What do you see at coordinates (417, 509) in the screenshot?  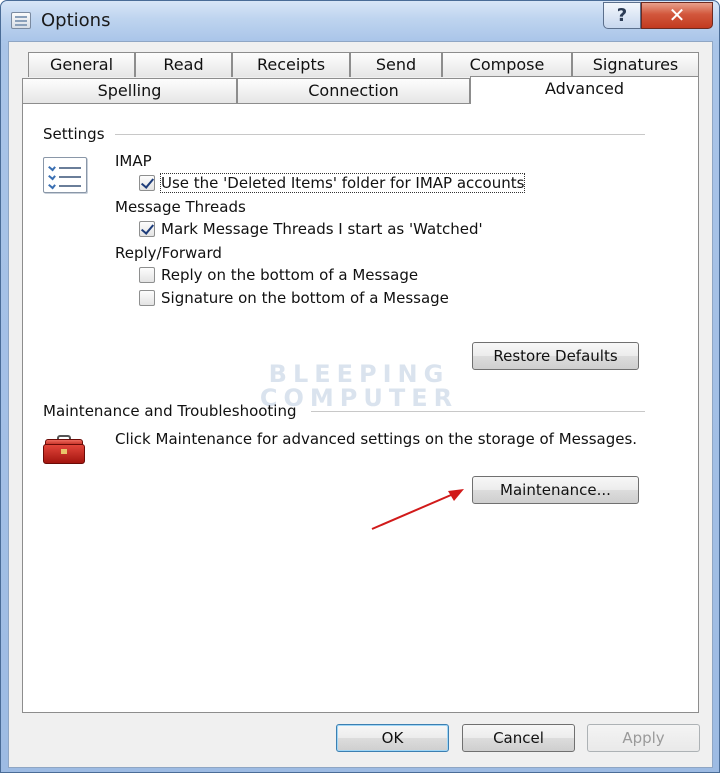 I see `red-arrow-annotation` at bounding box center [417, 509].